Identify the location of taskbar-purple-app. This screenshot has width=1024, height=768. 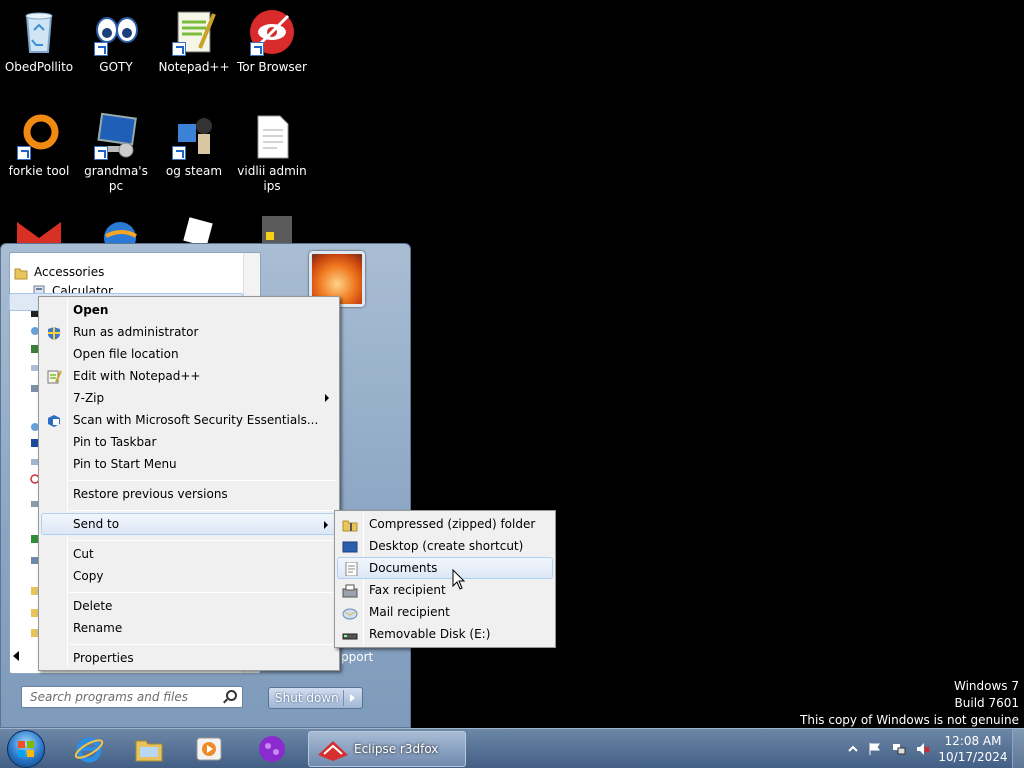
(272, 749).